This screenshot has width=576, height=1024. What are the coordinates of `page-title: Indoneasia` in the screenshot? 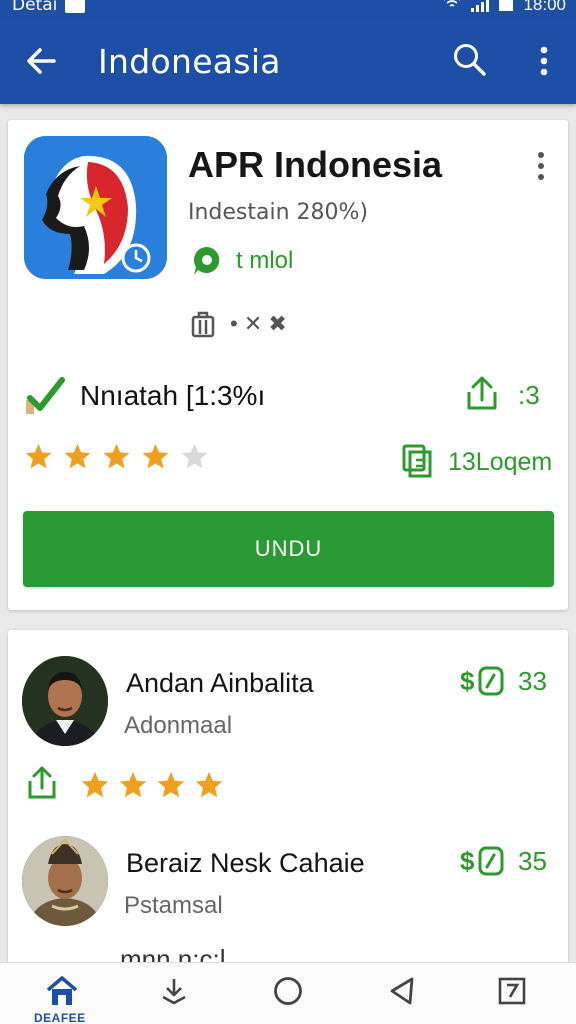 It's located at (189, 61).